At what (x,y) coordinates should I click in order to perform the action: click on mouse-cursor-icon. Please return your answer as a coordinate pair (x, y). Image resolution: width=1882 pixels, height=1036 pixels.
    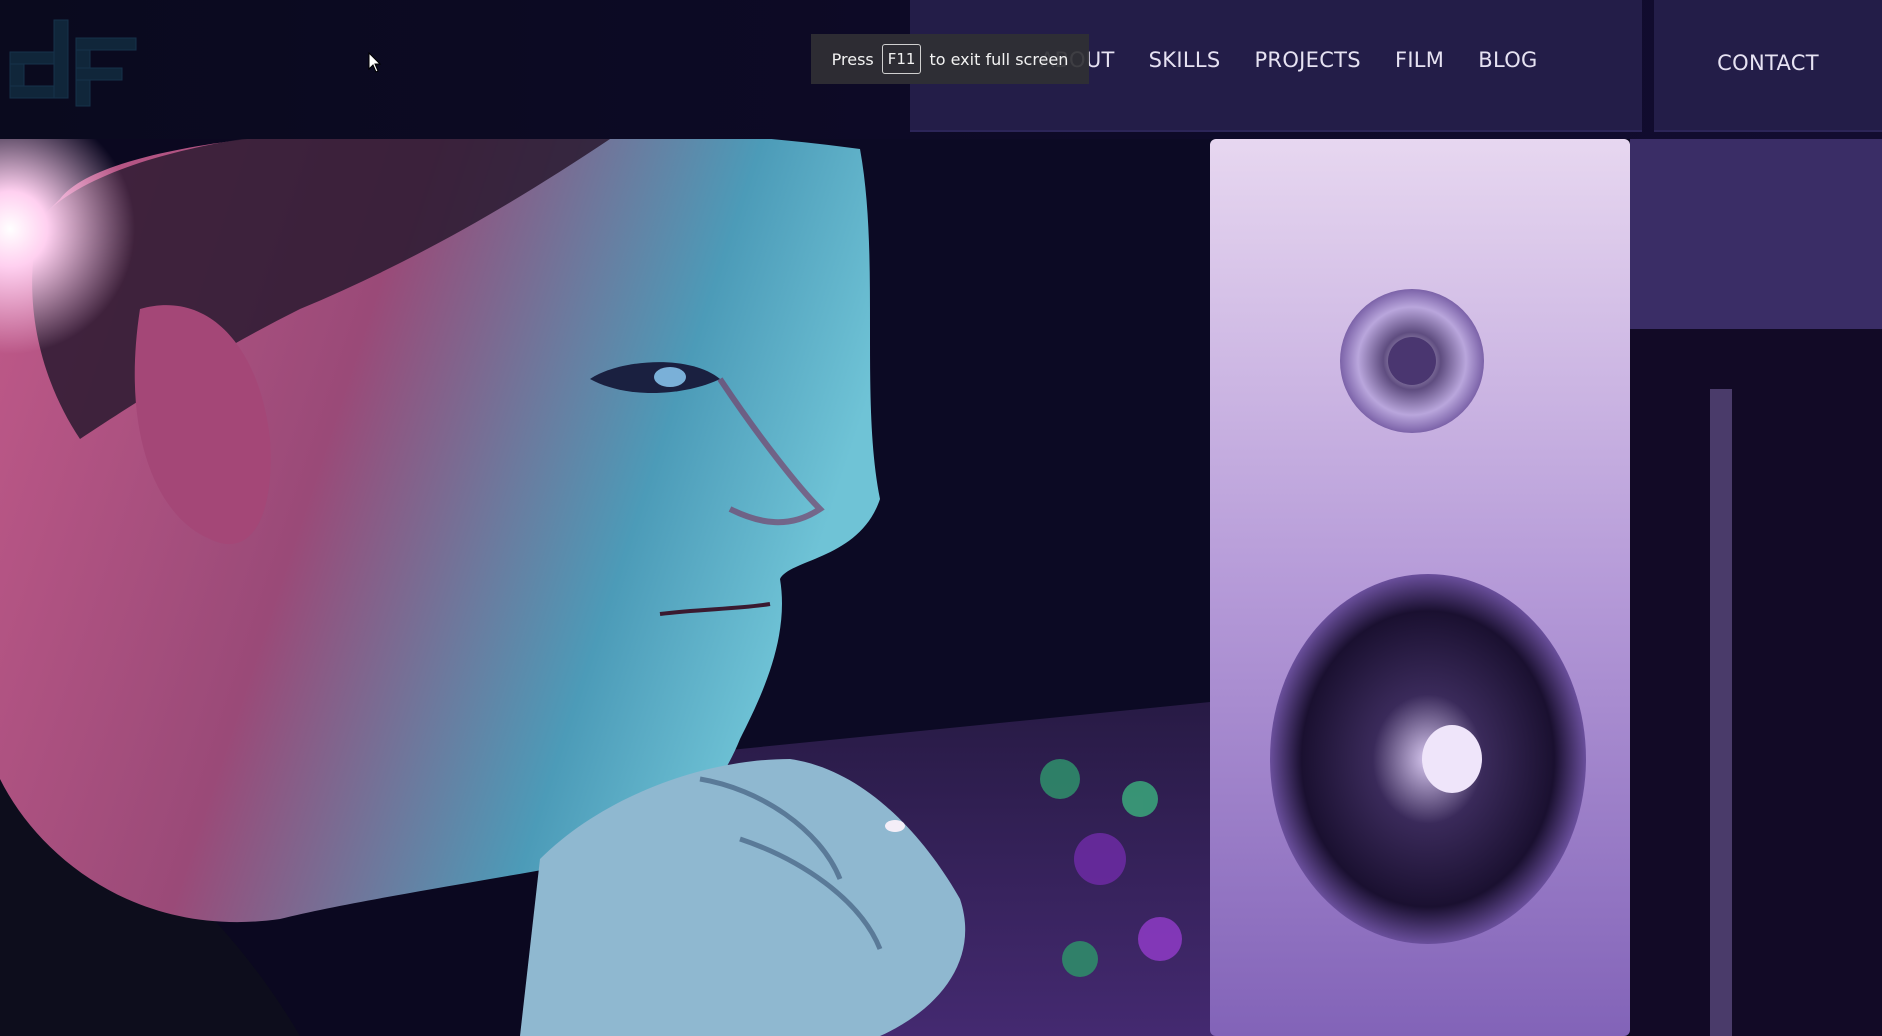
    Looking at the image, I should click on (375, 62).